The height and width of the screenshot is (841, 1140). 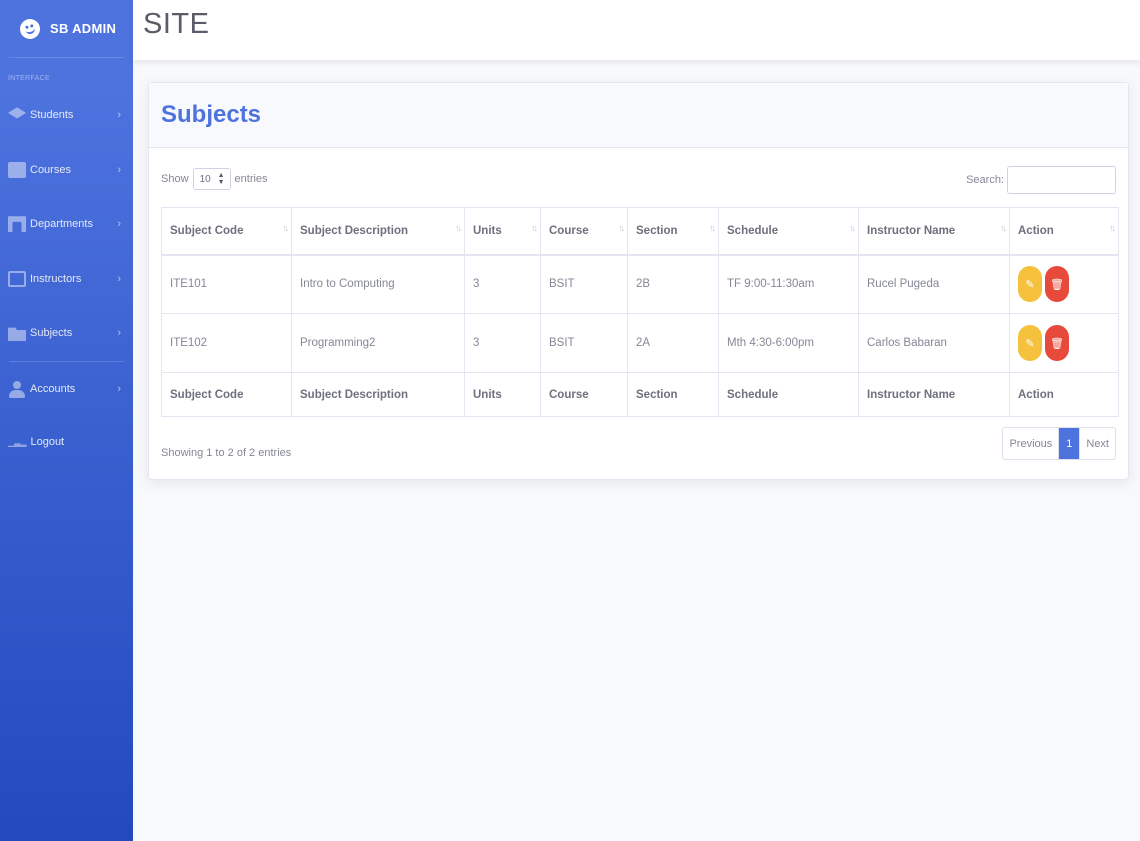 I want to click on sidebar-item-departments: Departments ›, so click(x=66, y=224).